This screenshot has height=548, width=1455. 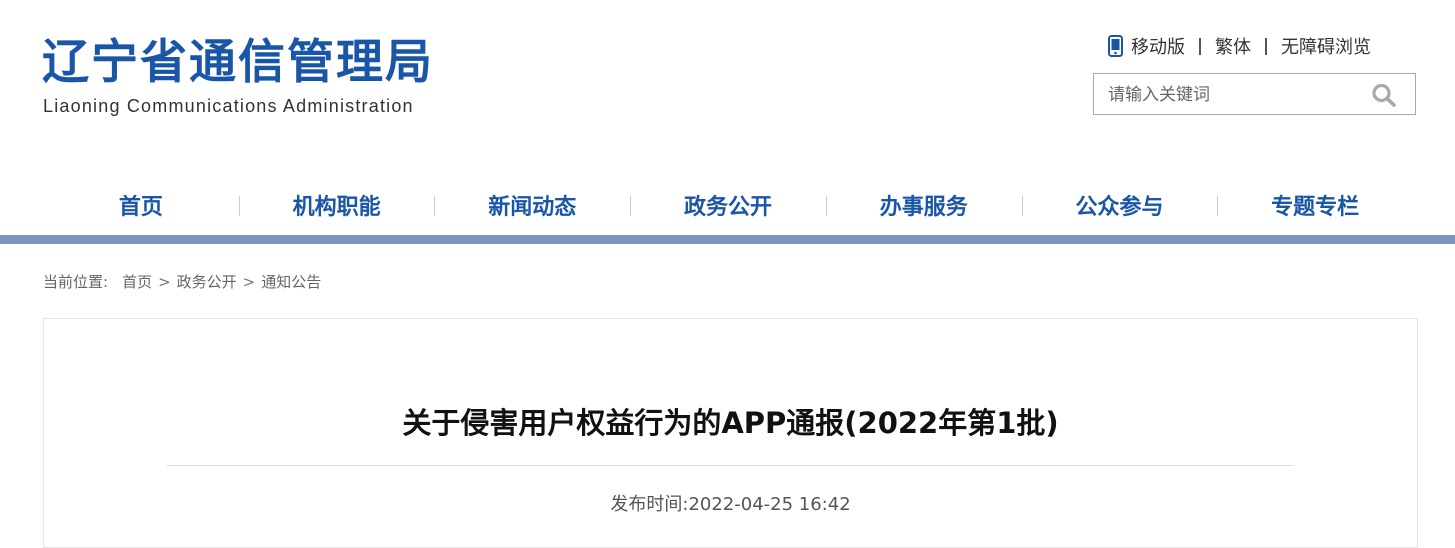 What do you see at coordinates (923, 205) in the screenshot?
I see `nav-services: 办事服务` at bounding box center [923, 205].